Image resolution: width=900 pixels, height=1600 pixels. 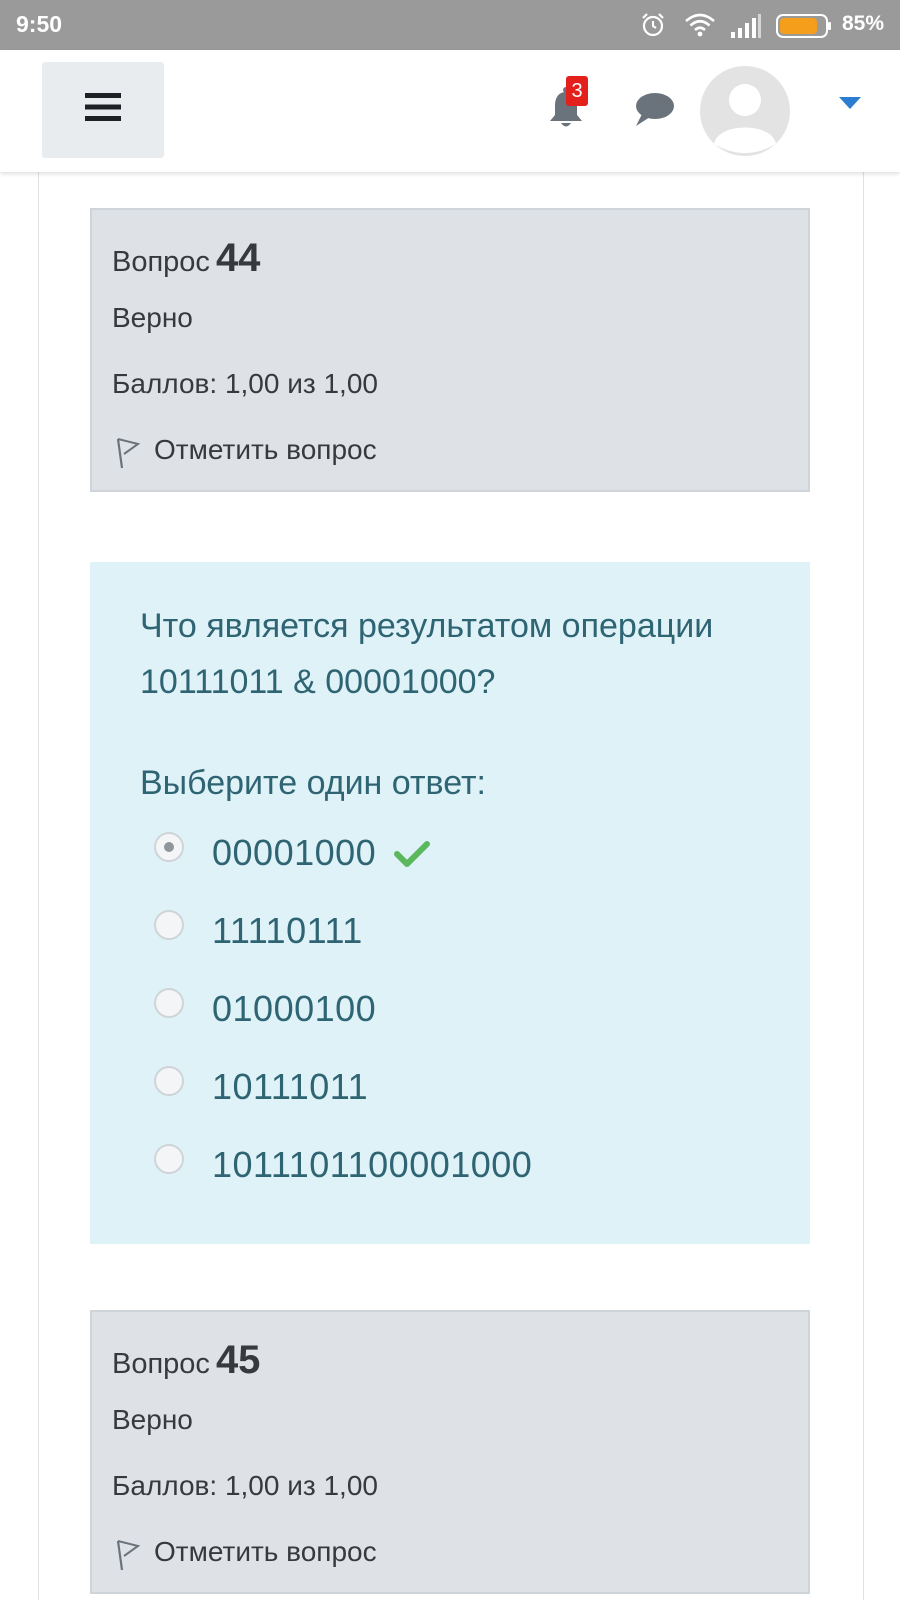 What do you see at coordinates (450, 111) in the screenshot?
I see `top-navbar: 3` at bounding box center [450, 111].